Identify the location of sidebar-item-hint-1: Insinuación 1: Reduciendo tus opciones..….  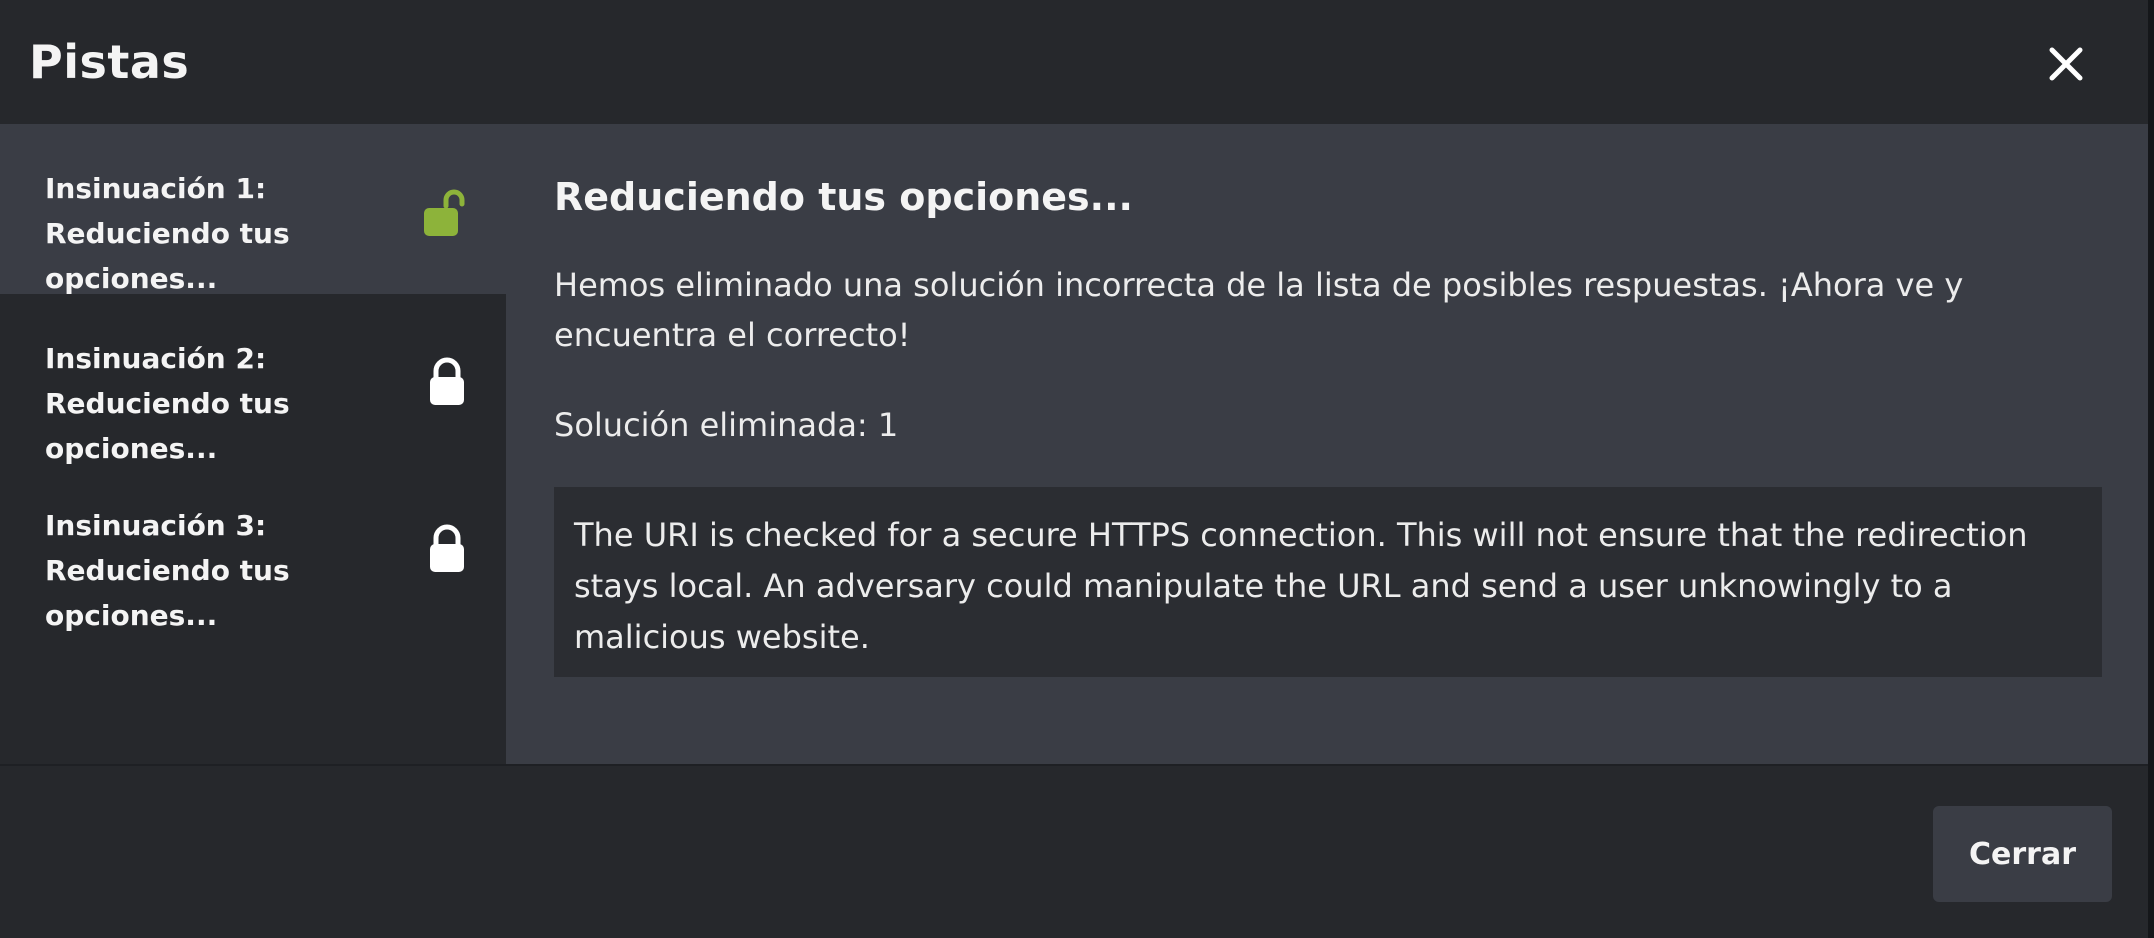
(253, 209).